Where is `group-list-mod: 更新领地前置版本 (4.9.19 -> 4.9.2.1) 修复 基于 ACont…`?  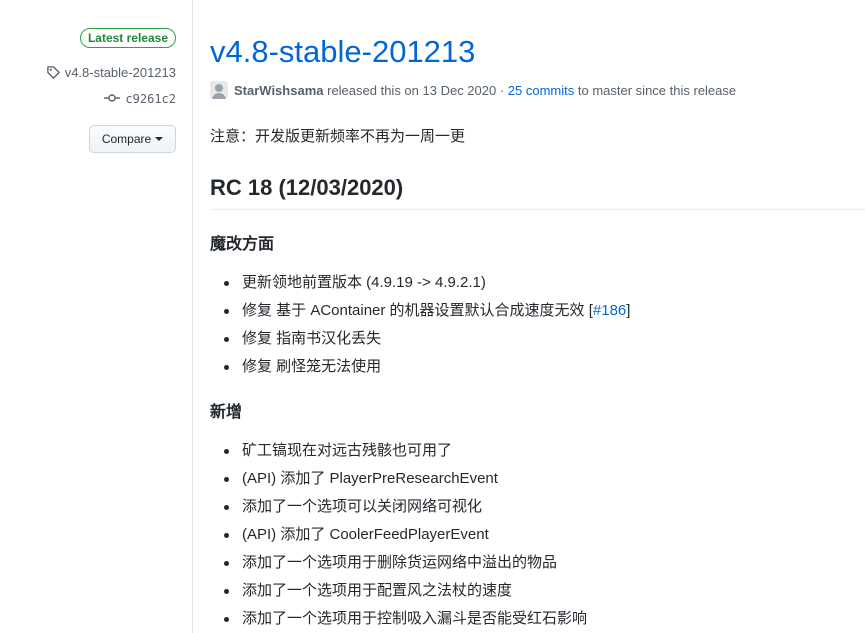 group-list-mod: 更新领地前置版本 (4.9.19 -> 4.9.2.1) 修复 基于 ACont… is located at coordinates (420, 325).